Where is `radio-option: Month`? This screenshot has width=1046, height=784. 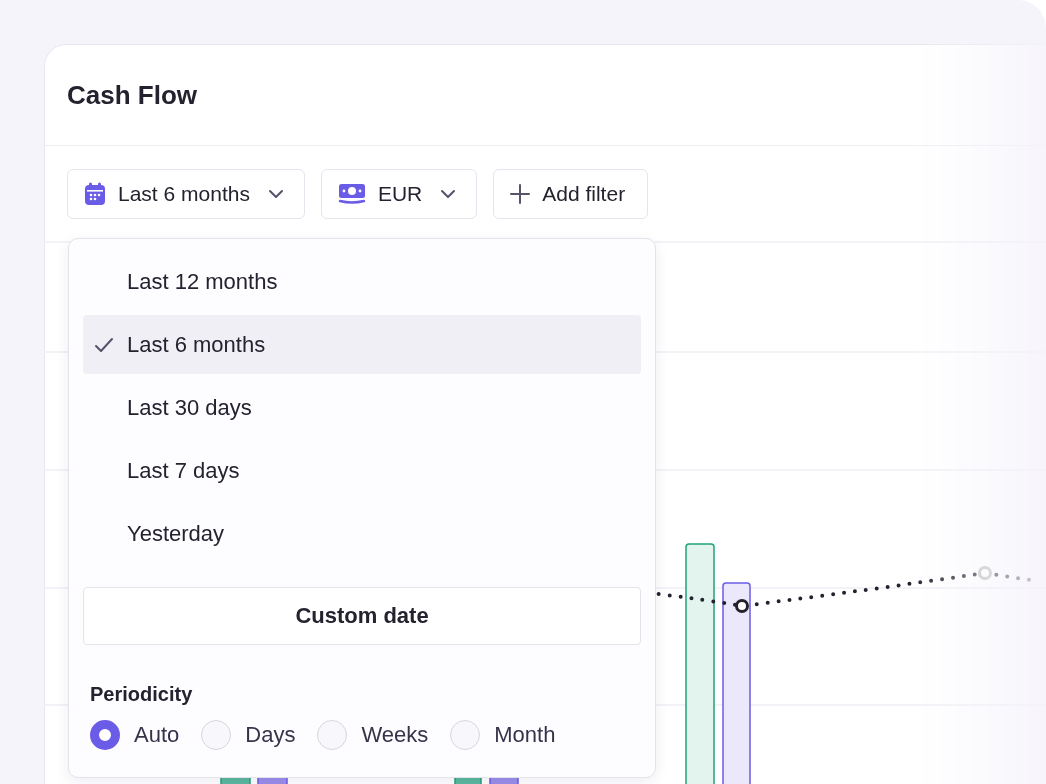 radio-option: Month is located at coordinates (503, 735).